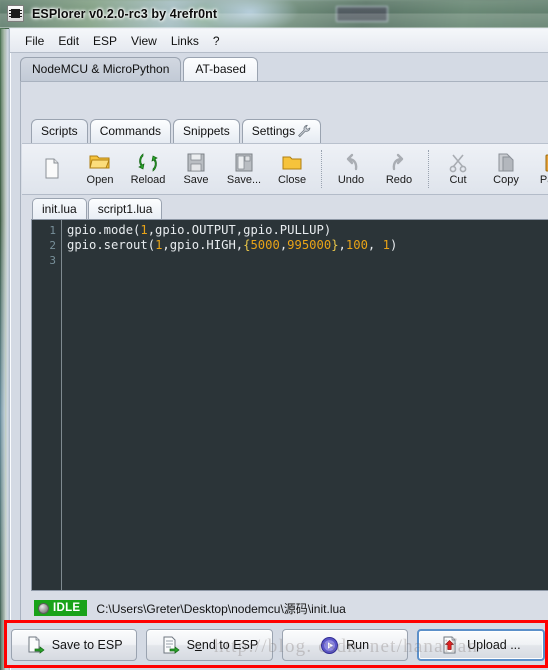  What do you see at coordinates (52, 260) in the screenshot?
I see `line-number: 3` at bounding box center [52, 260].